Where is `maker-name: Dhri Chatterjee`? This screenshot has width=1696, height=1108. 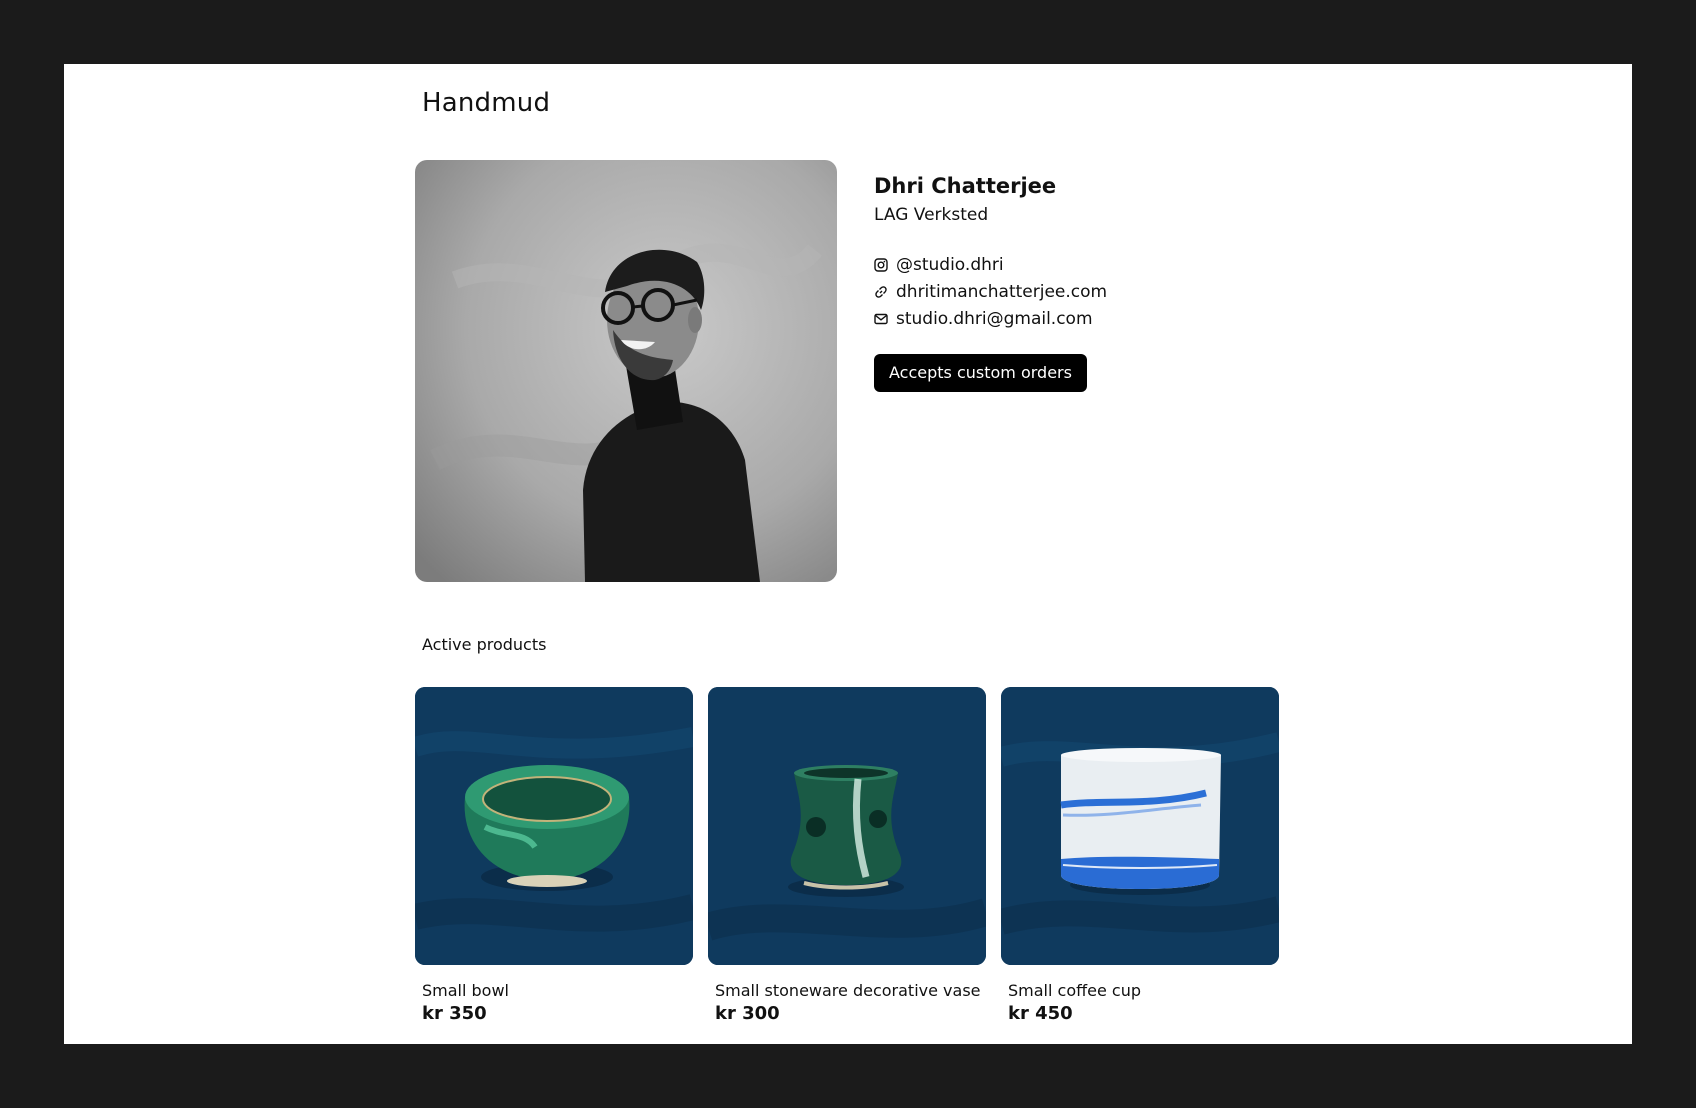
maker-name: Dhri Chatterjee is located at coordinates (965, 186).